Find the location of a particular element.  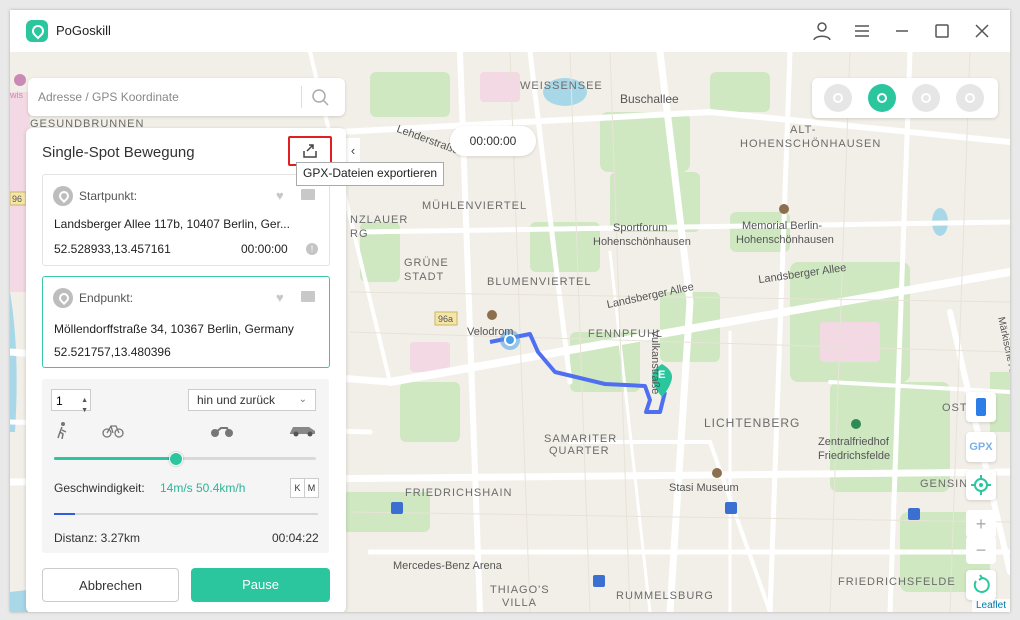

start-caption: Startpunkt: is located at coordinates (108, 196).